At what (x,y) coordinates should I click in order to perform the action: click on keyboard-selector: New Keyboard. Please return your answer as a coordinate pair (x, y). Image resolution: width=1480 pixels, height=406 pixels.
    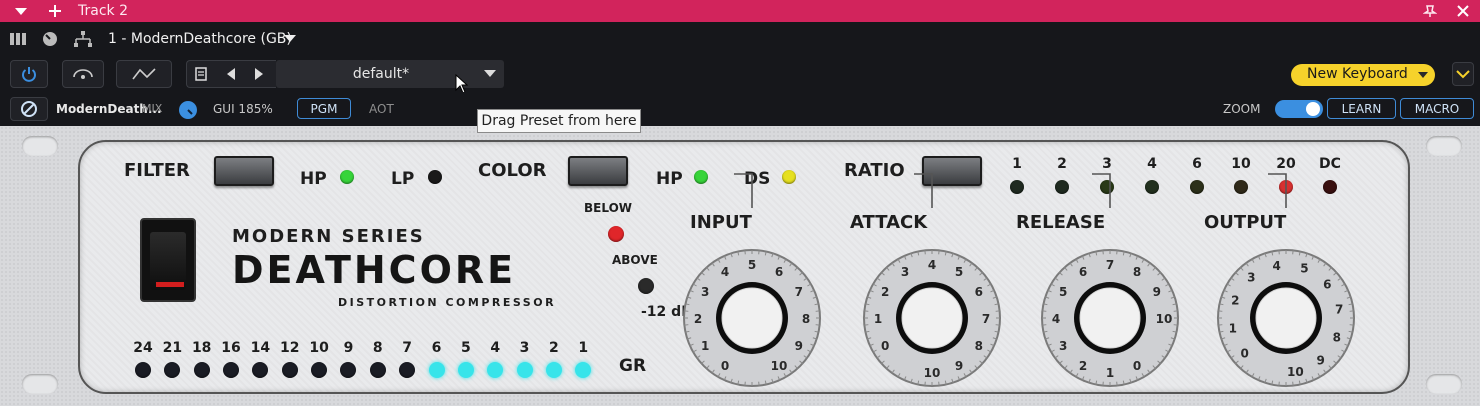
    Looking at the image, I should click on (1363, 75).